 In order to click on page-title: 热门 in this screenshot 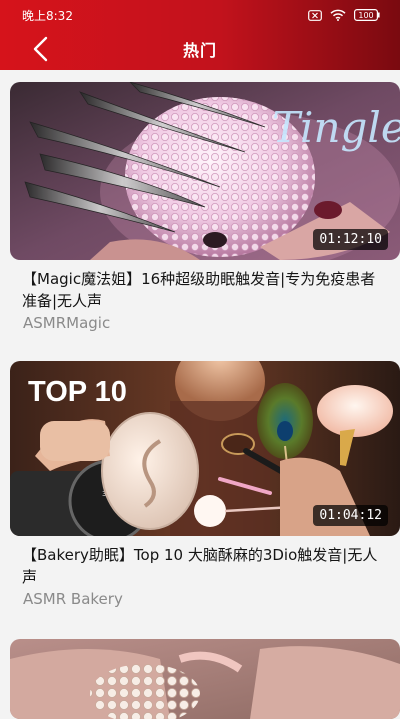, I will do `click(199, 50)`.